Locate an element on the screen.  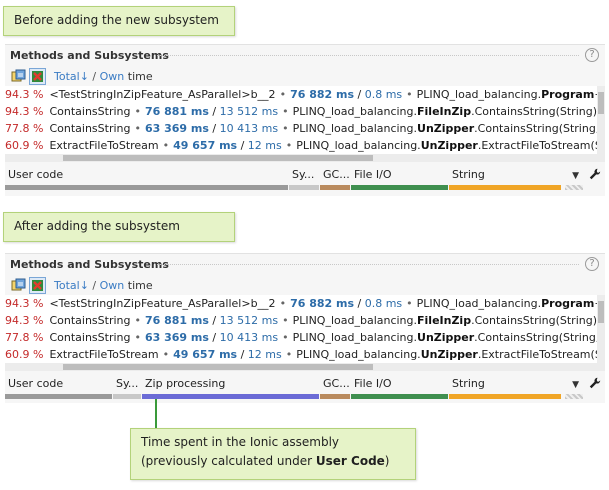
callout-leader-line is located at coordinates (156, 414).